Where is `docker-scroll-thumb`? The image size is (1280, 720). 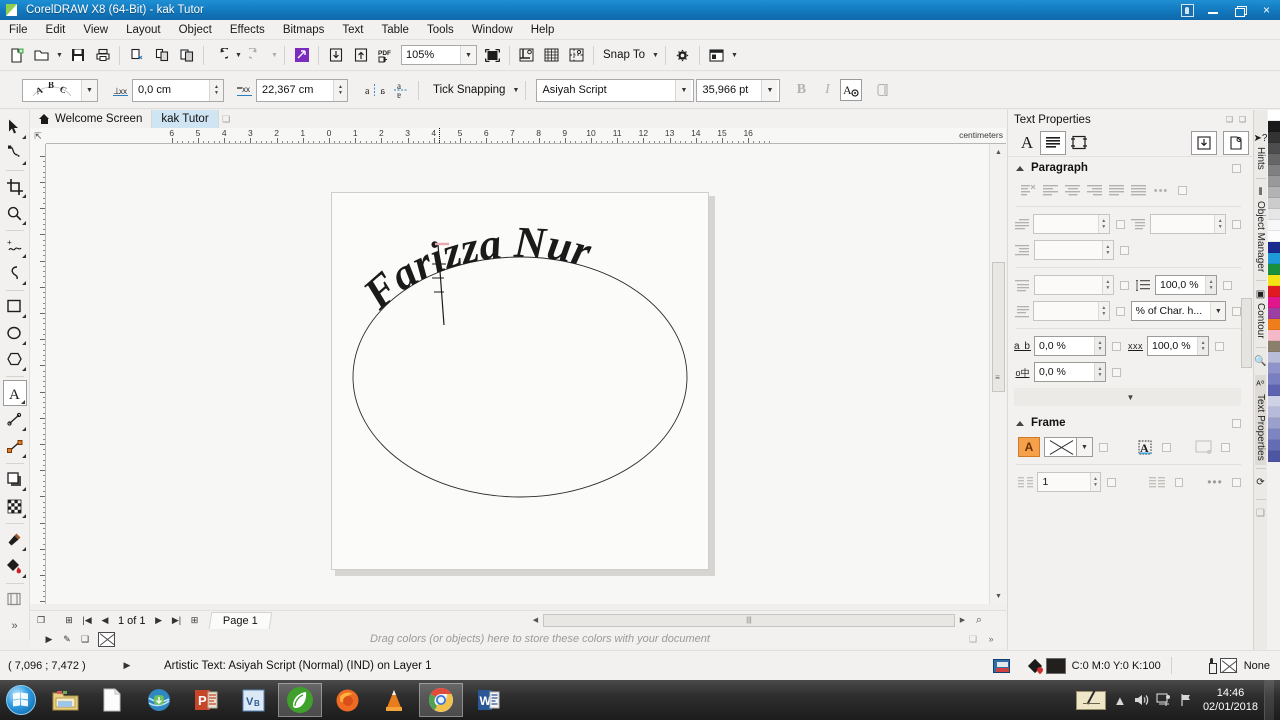
docker-scroll-thumb is located at coordinates (1246, 333).